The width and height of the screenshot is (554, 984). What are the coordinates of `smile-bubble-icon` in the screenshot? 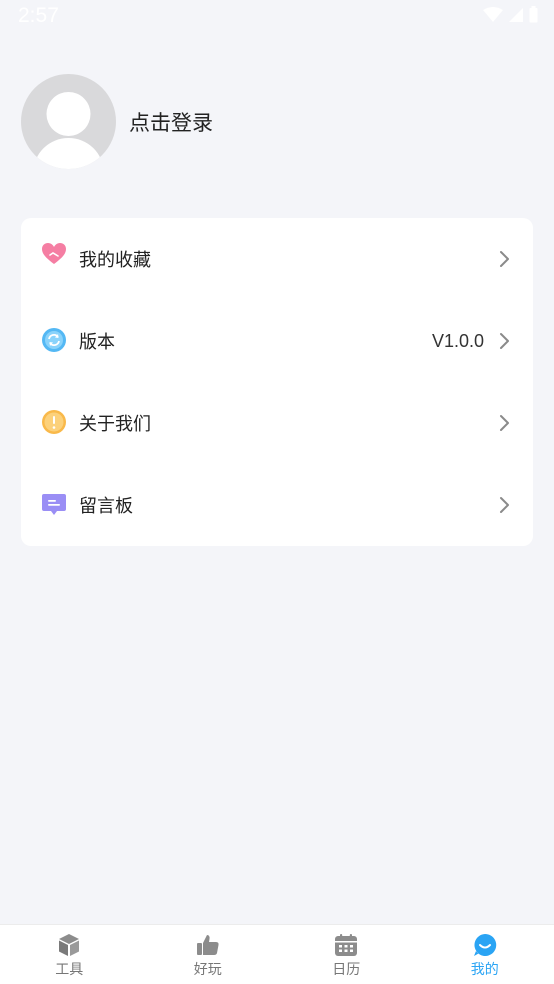 It's located at (484, 944).